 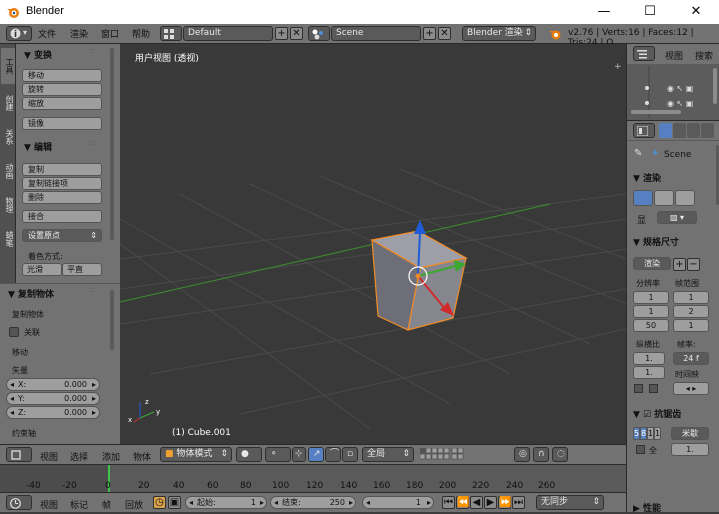 What do you see at coordinates (499, 33) in the screenshot?
I see `render-engine-select: Blender 渲染 ⇕` at bounding box center [499, 33].